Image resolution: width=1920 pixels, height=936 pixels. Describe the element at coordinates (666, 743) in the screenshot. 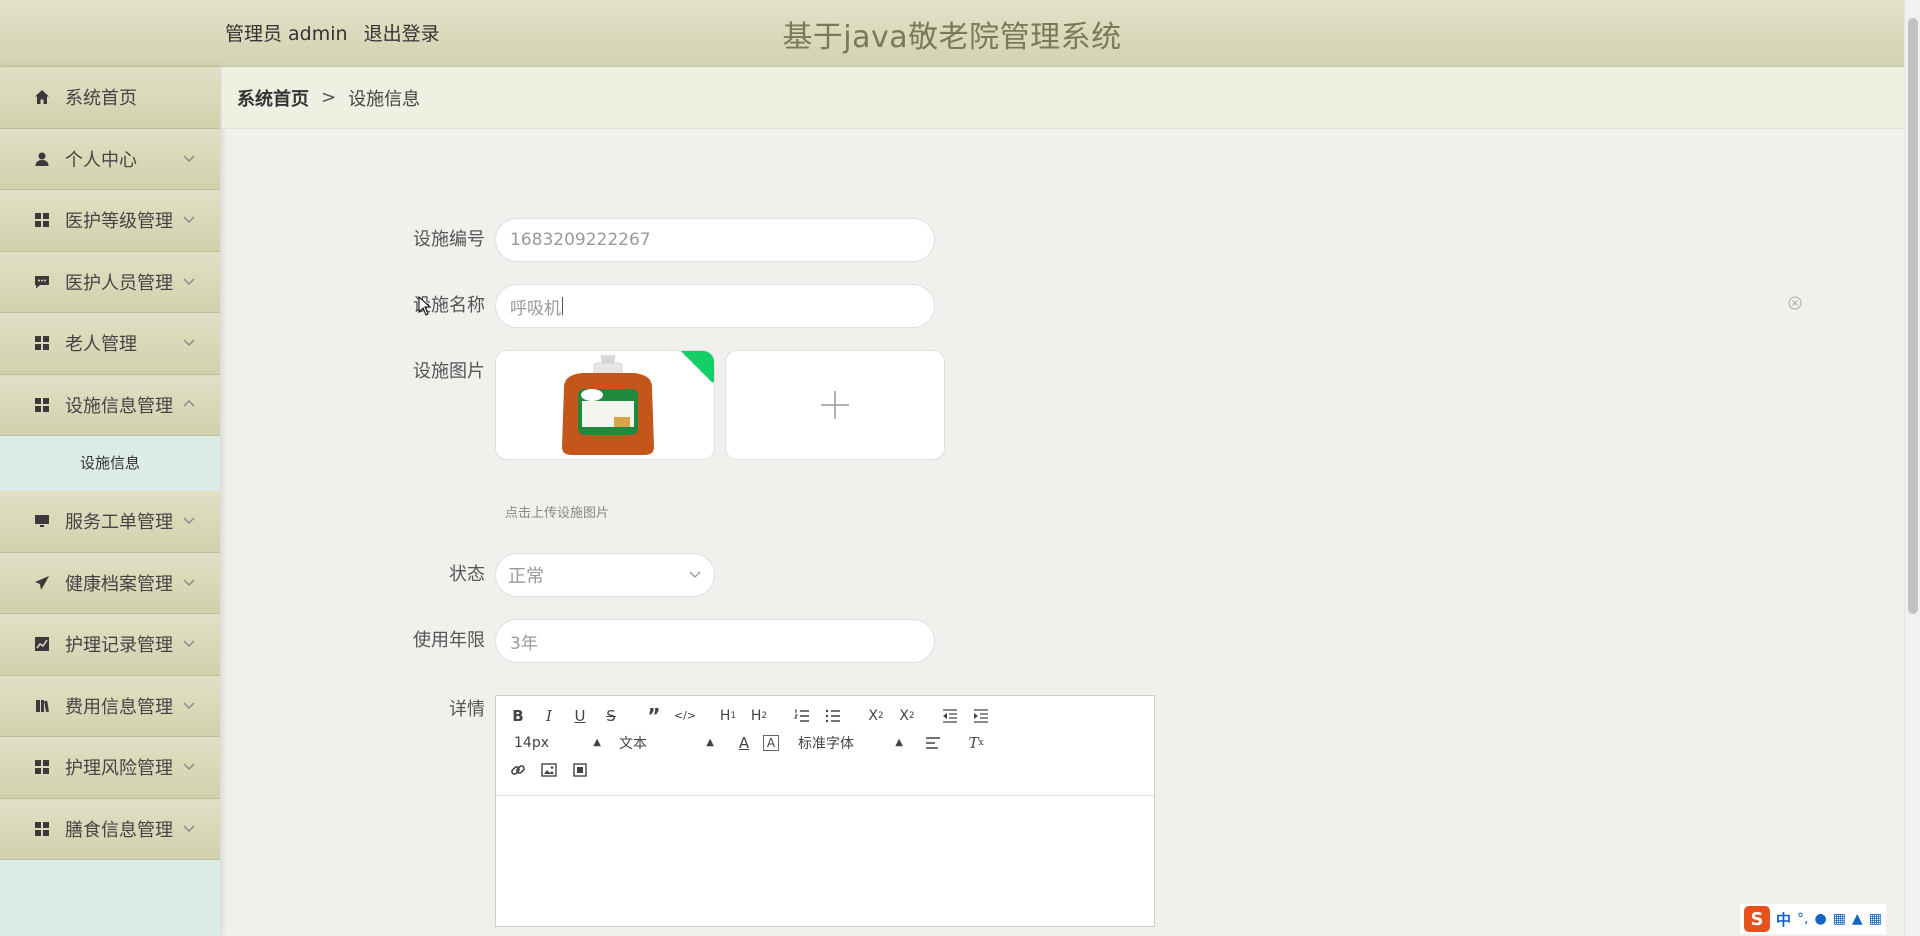

I see `heading-select: 文本 ▲` at that location.